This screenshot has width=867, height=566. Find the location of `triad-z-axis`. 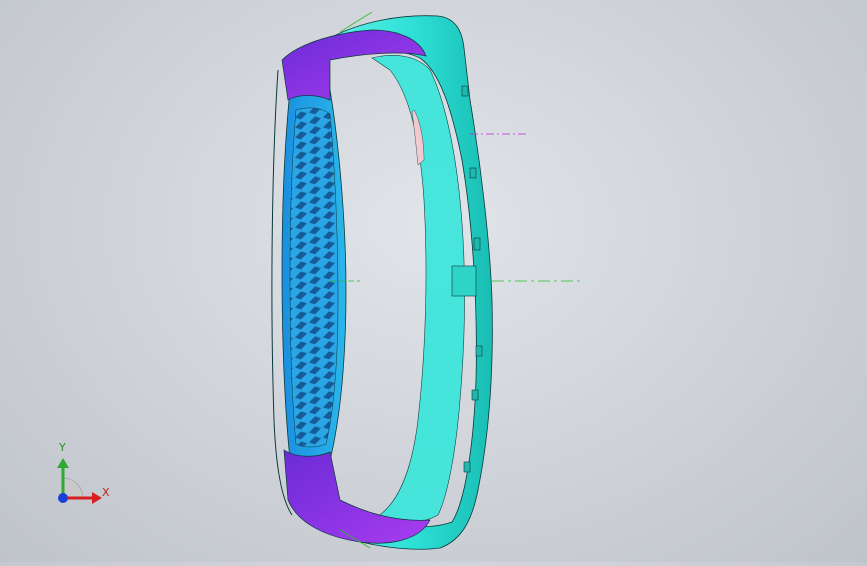

triad-z-axis is located at coordinates (63, 498).